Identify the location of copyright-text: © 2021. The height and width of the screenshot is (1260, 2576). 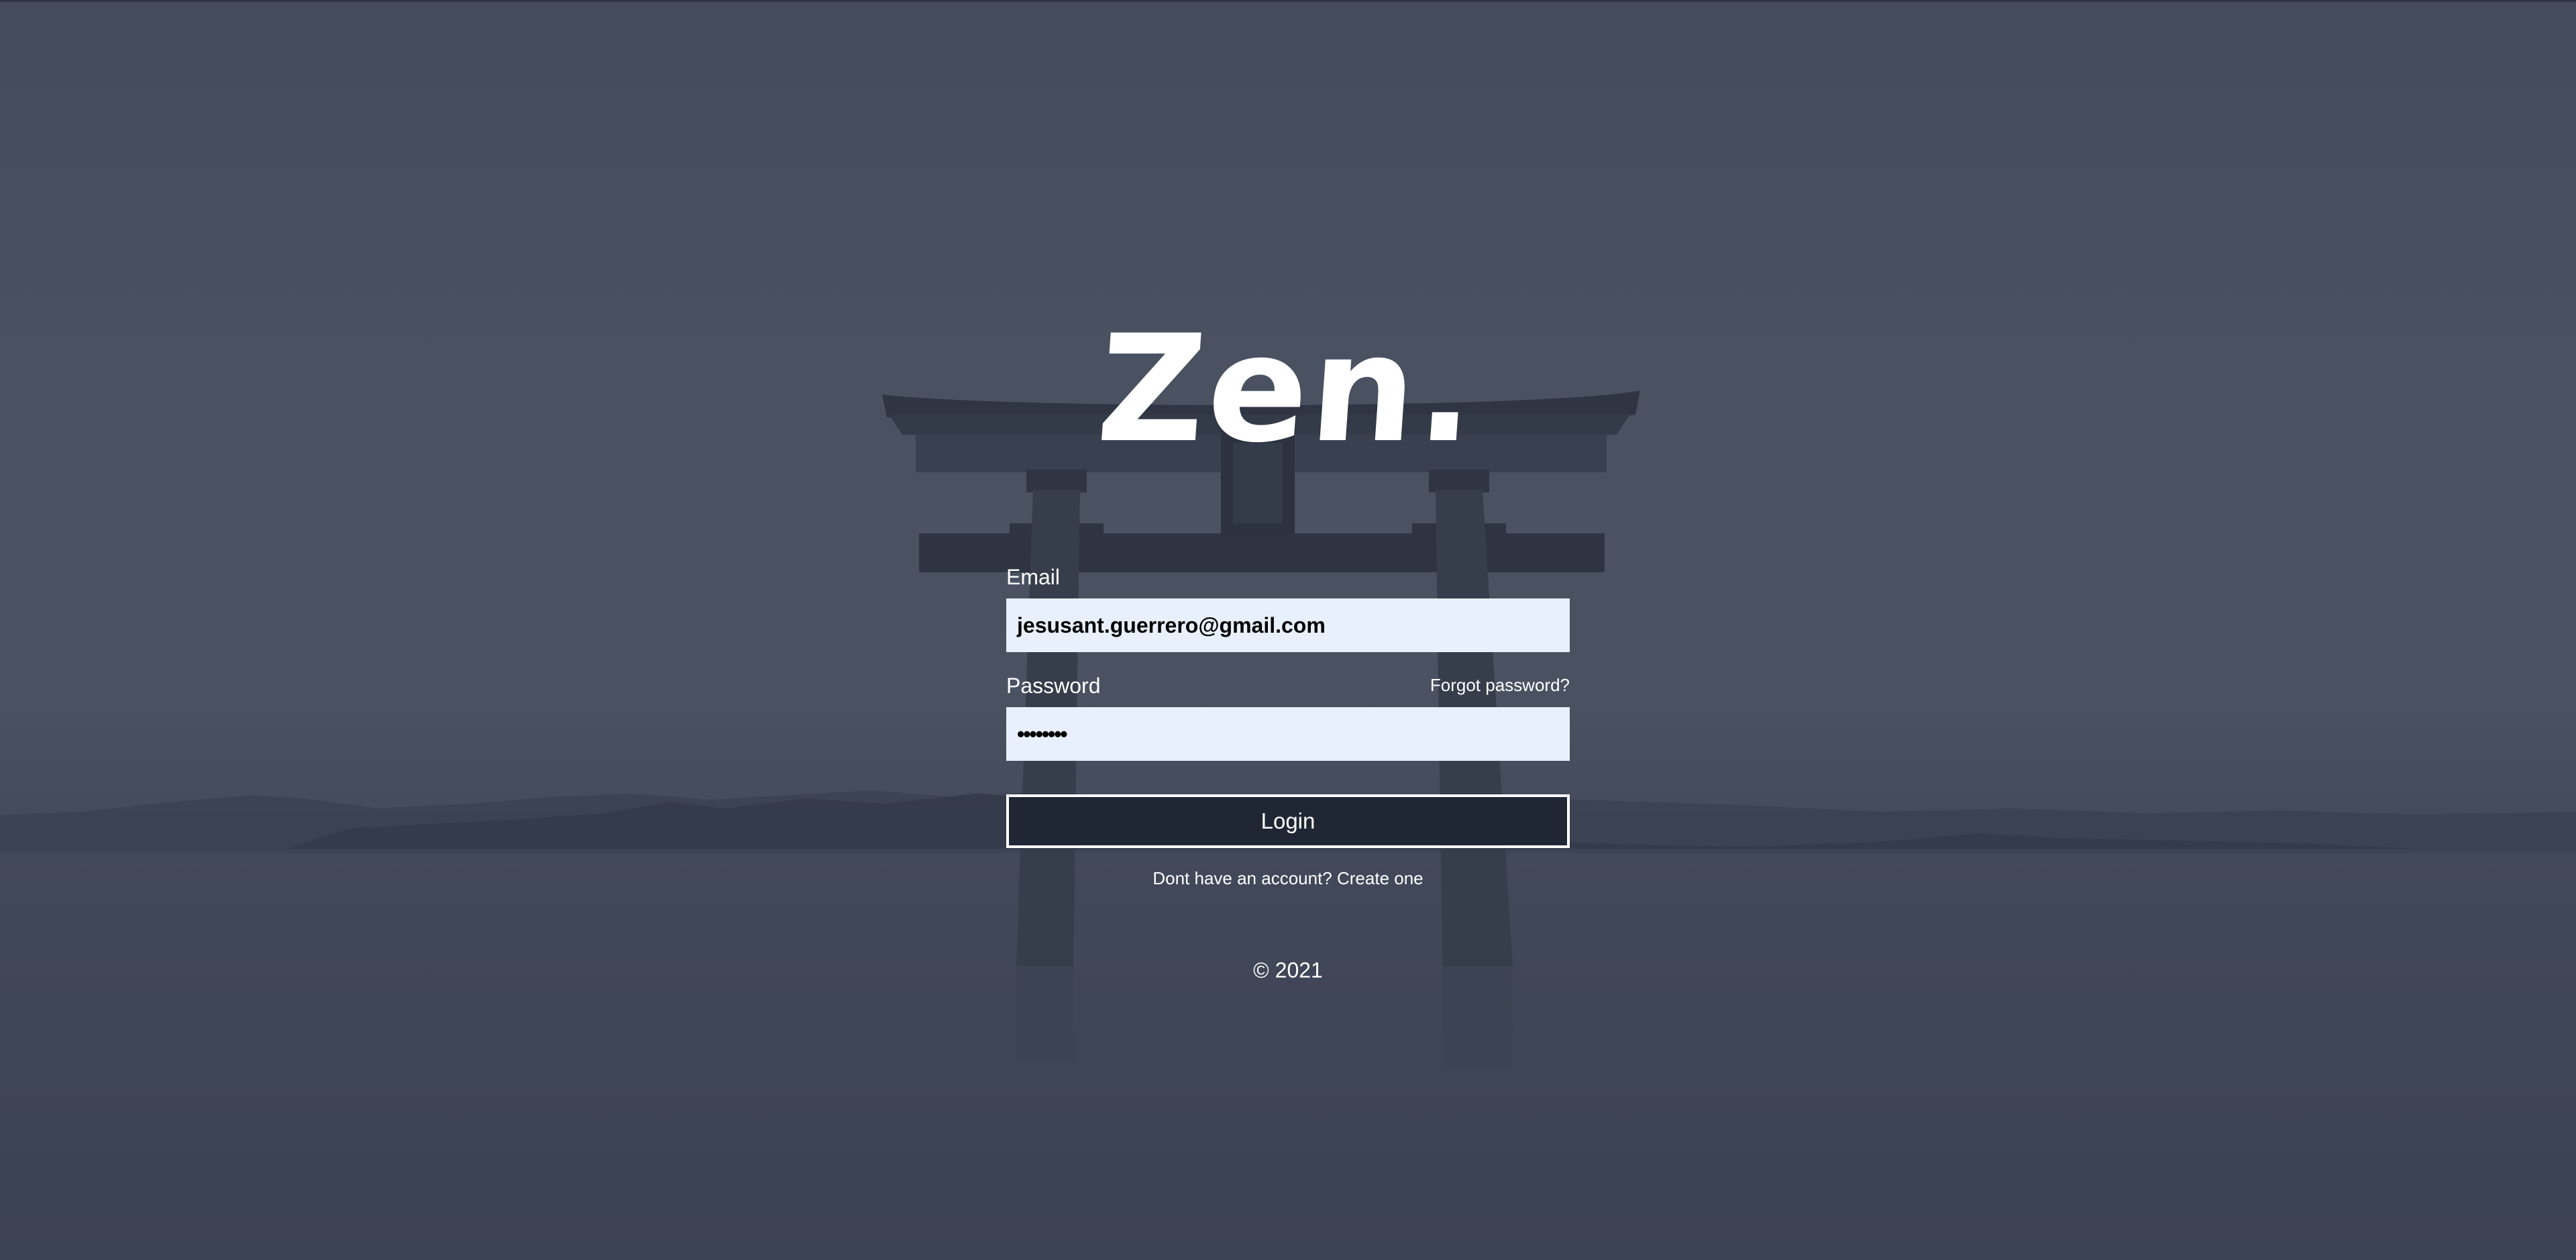
(1288, 970).